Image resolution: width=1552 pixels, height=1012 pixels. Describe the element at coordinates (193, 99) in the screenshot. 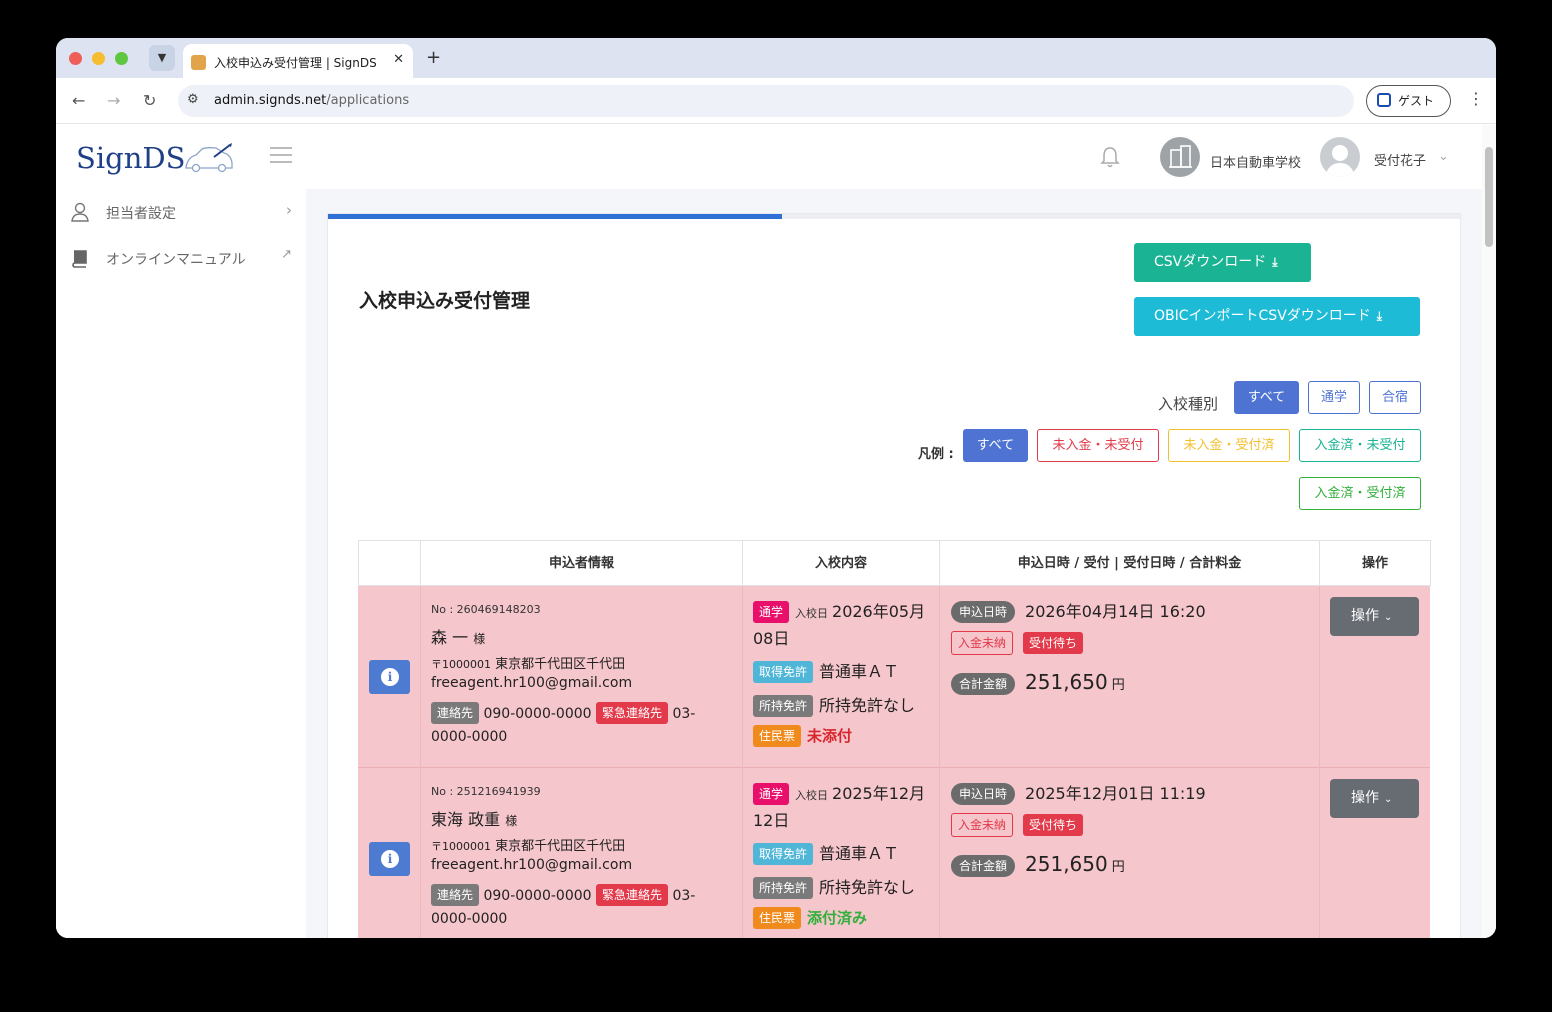

I see `site-settings-icon: ⚙` at that location.